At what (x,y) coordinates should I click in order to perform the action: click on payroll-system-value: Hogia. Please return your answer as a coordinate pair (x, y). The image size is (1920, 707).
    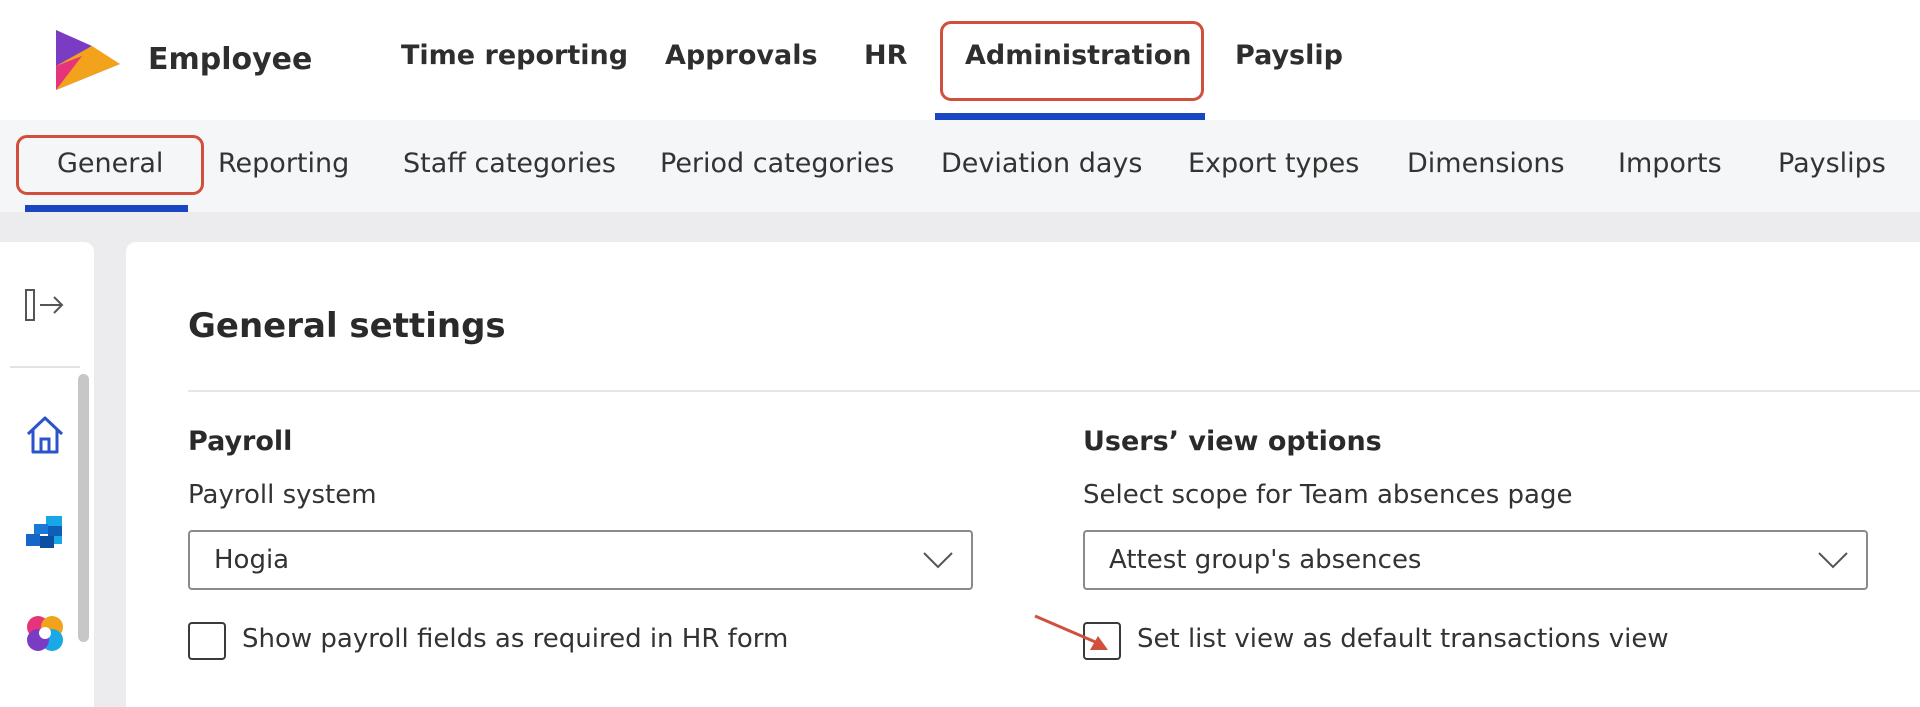
    Looking at the image, I should click on (252, 560).